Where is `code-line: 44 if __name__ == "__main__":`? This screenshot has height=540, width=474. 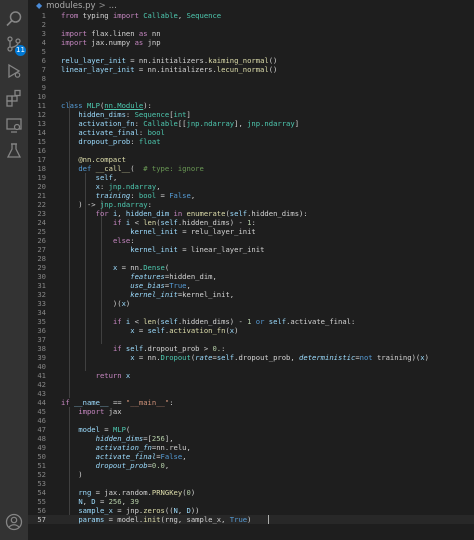
code-line: 44 if __name__ == "__main__": is located at coordinates (251, 402).